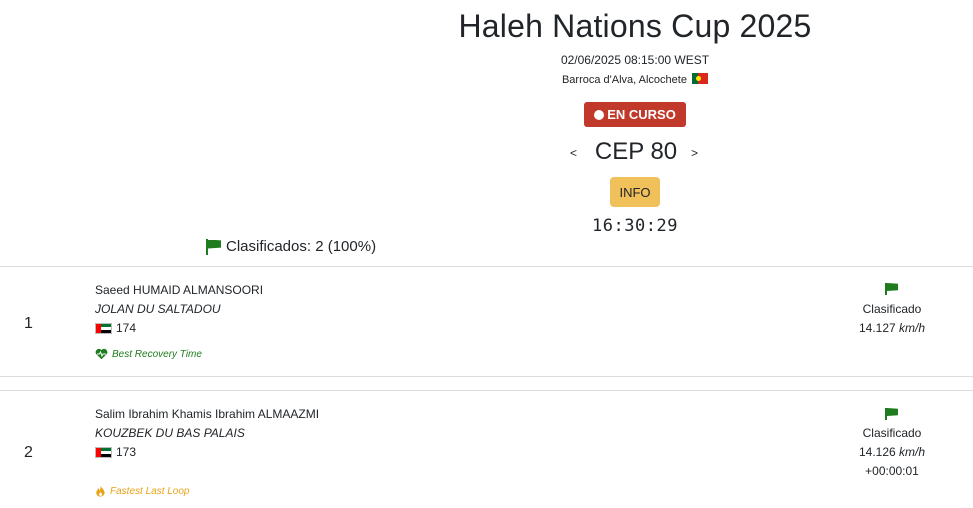 The height and width of the screenshot is (508, 973). What do you see at coordinates (635, 192) in the screenshot?
I see `info-button: INFO` at bounding box center [635, 192].